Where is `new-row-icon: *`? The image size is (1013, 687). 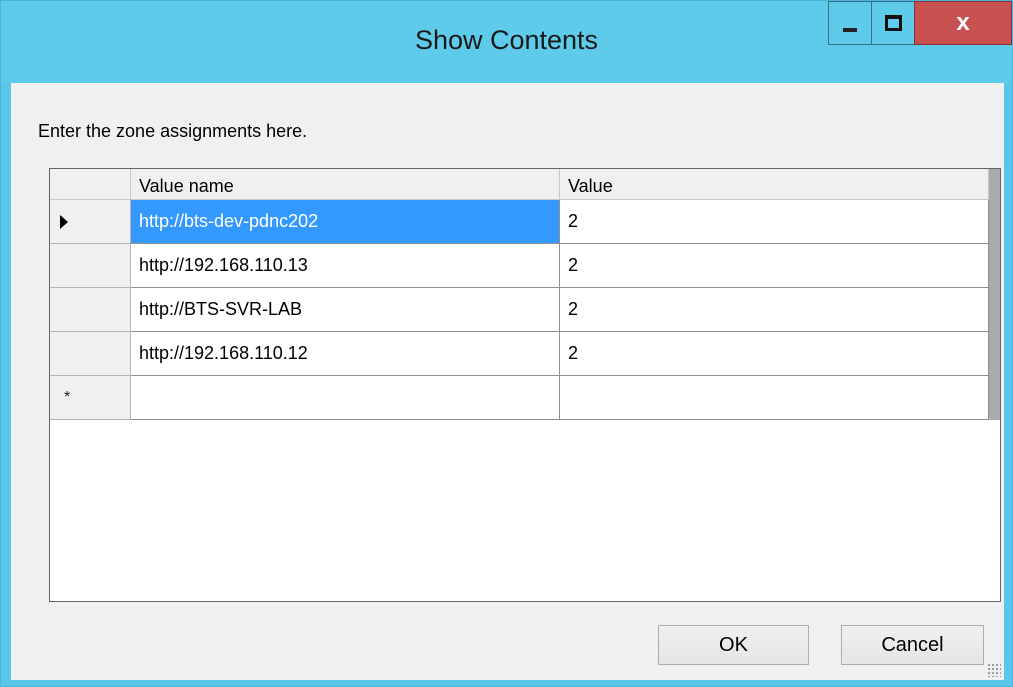 new-row-icon: * is located at coordinates (67, 397).